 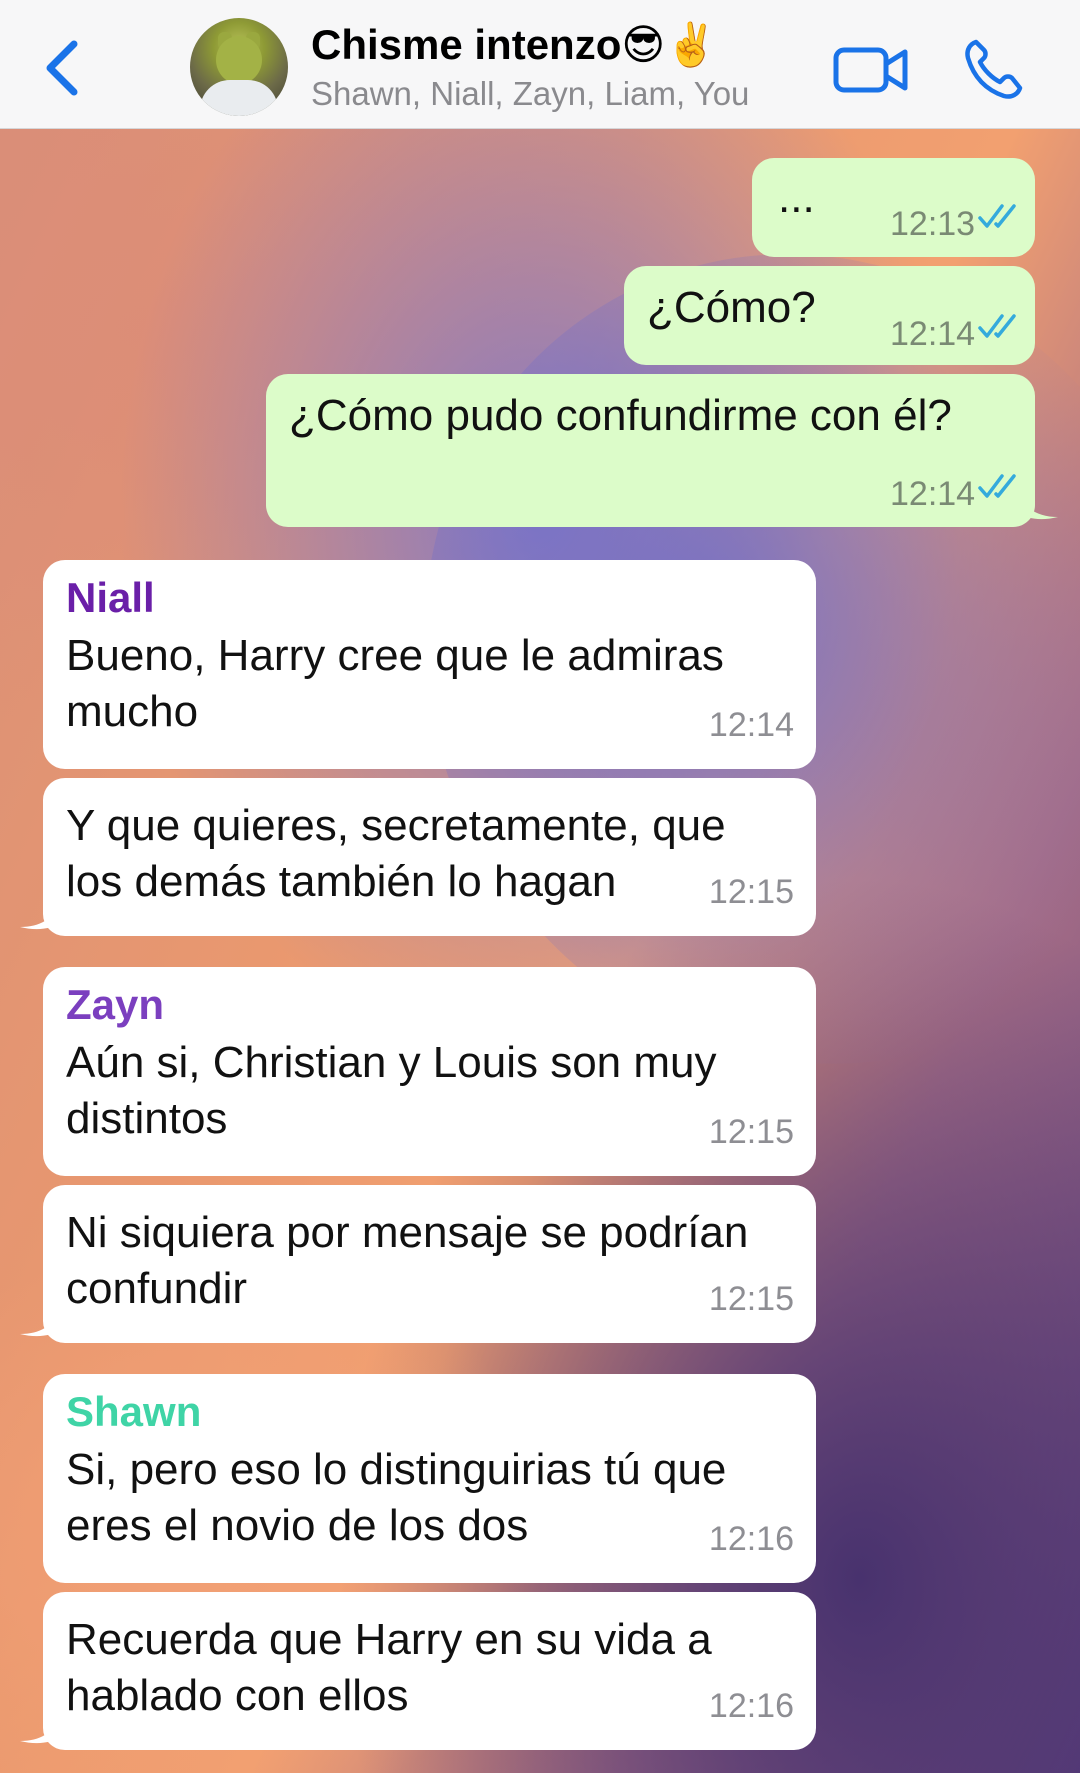 What do you see at coordinates (115, 1004) in the screenshot?
I see `sender-name: Zayn` at bounding box center [115, 1004].